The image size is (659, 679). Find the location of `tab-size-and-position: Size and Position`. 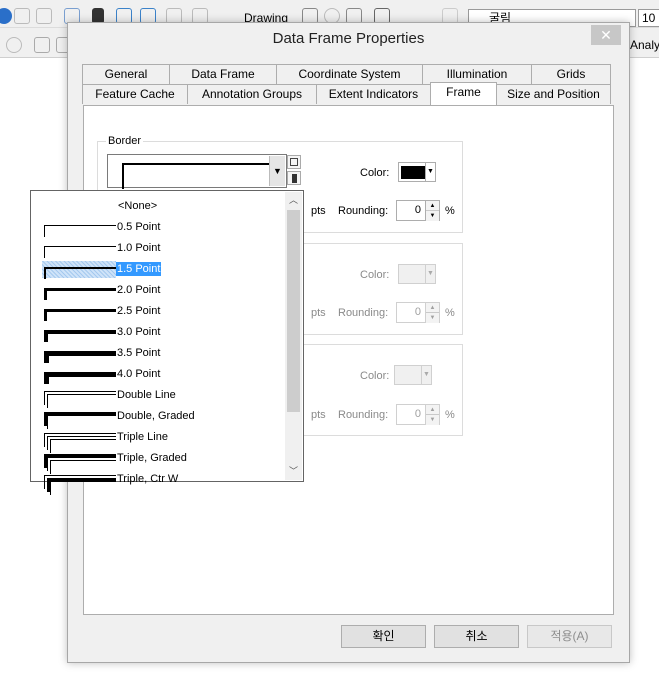

tab-size-and-position: Size and Position is located at coordinates (553, 94).